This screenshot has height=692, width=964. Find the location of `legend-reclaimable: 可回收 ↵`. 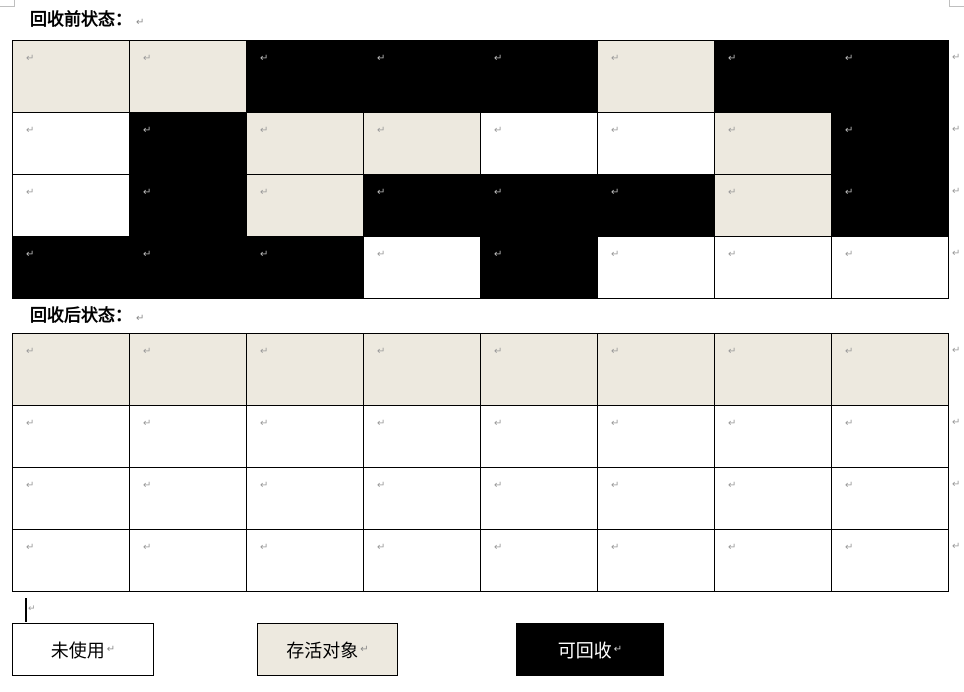

legend-reclaimable: 可回收 ↵ is located at coordinates (590, 649).